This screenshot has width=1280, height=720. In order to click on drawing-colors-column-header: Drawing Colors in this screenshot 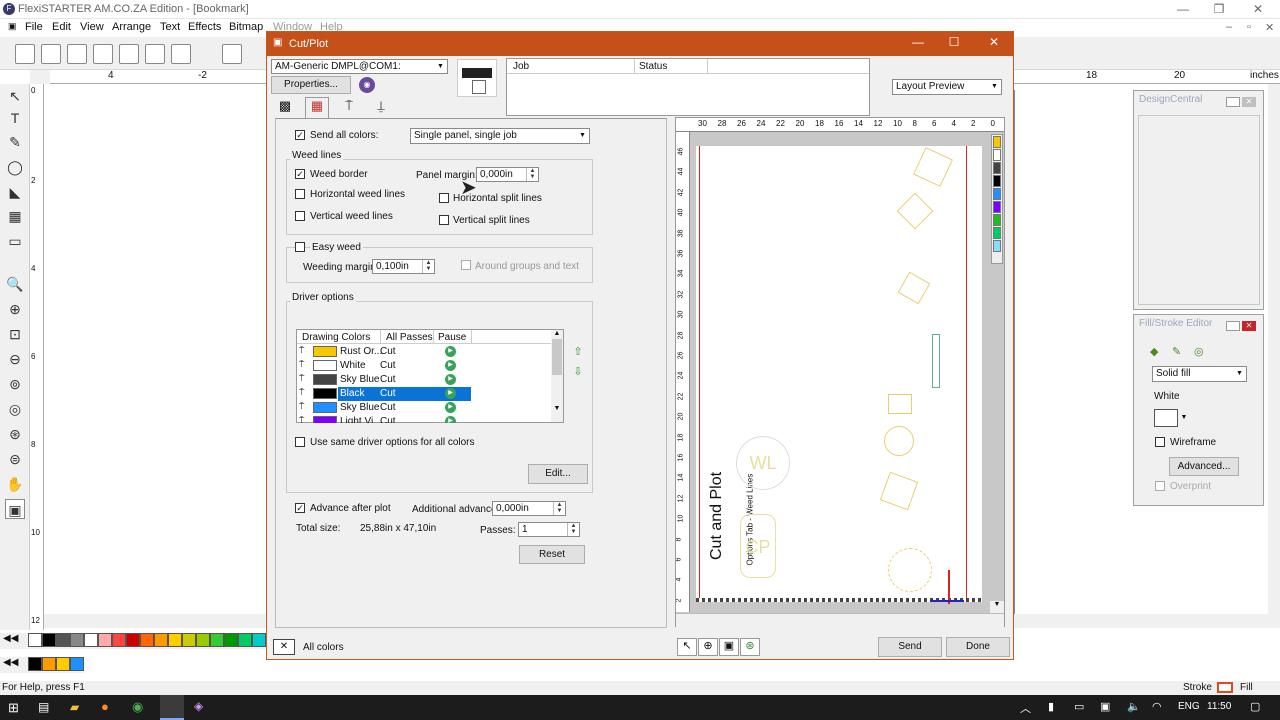, I will do `click(336, 337)`.